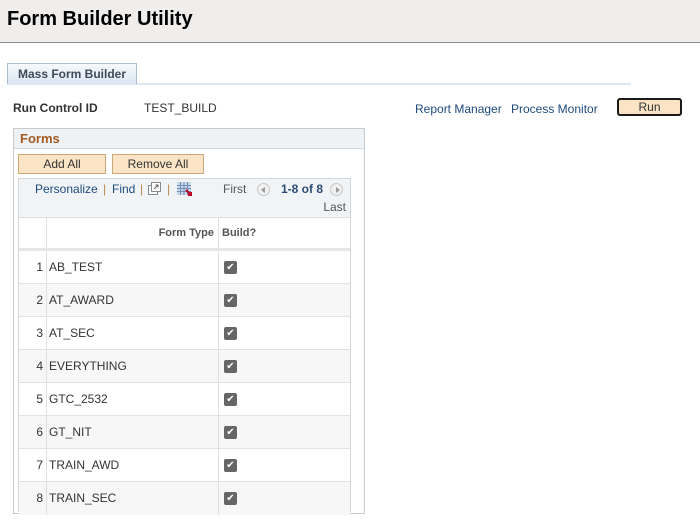  Describe the element at coordinates (33, 333) in the screenshot. I see `row-number: 3` at that location.